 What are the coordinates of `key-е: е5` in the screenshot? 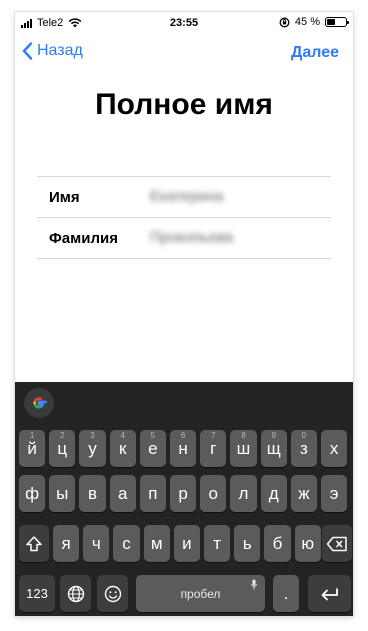 It's located at (152, 448).